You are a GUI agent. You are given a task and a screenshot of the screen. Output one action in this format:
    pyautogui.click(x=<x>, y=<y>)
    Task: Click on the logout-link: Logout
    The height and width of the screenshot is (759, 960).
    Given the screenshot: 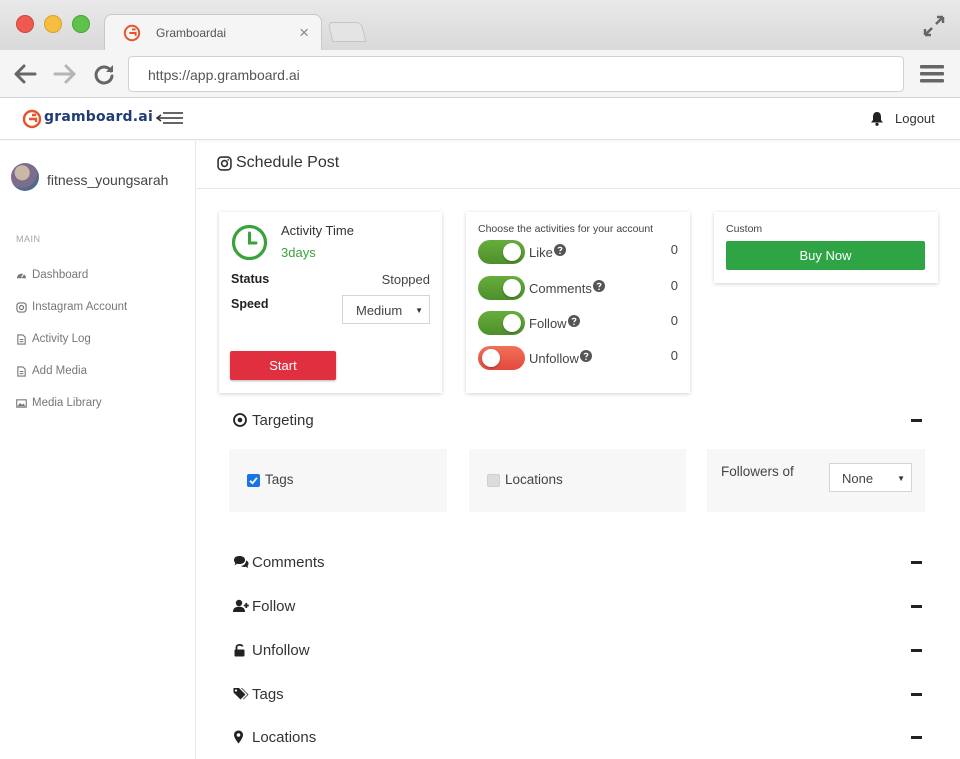 What is the action you would take?
    pyautogui.click(x=915, y=118)
    